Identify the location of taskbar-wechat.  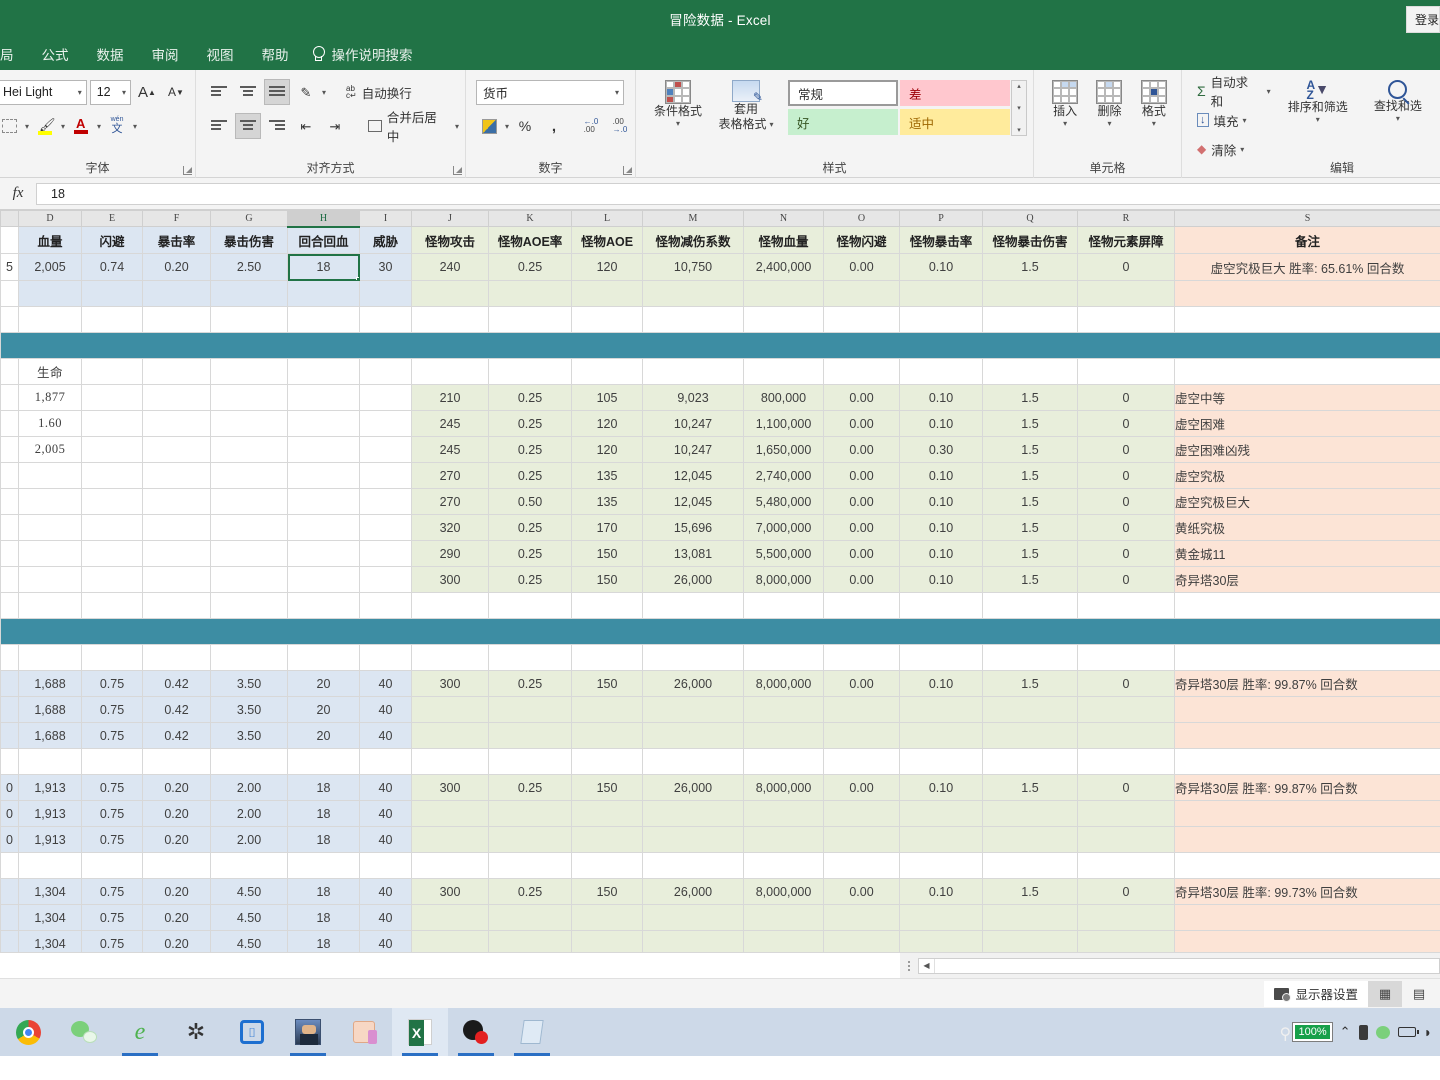
(84, 1032).